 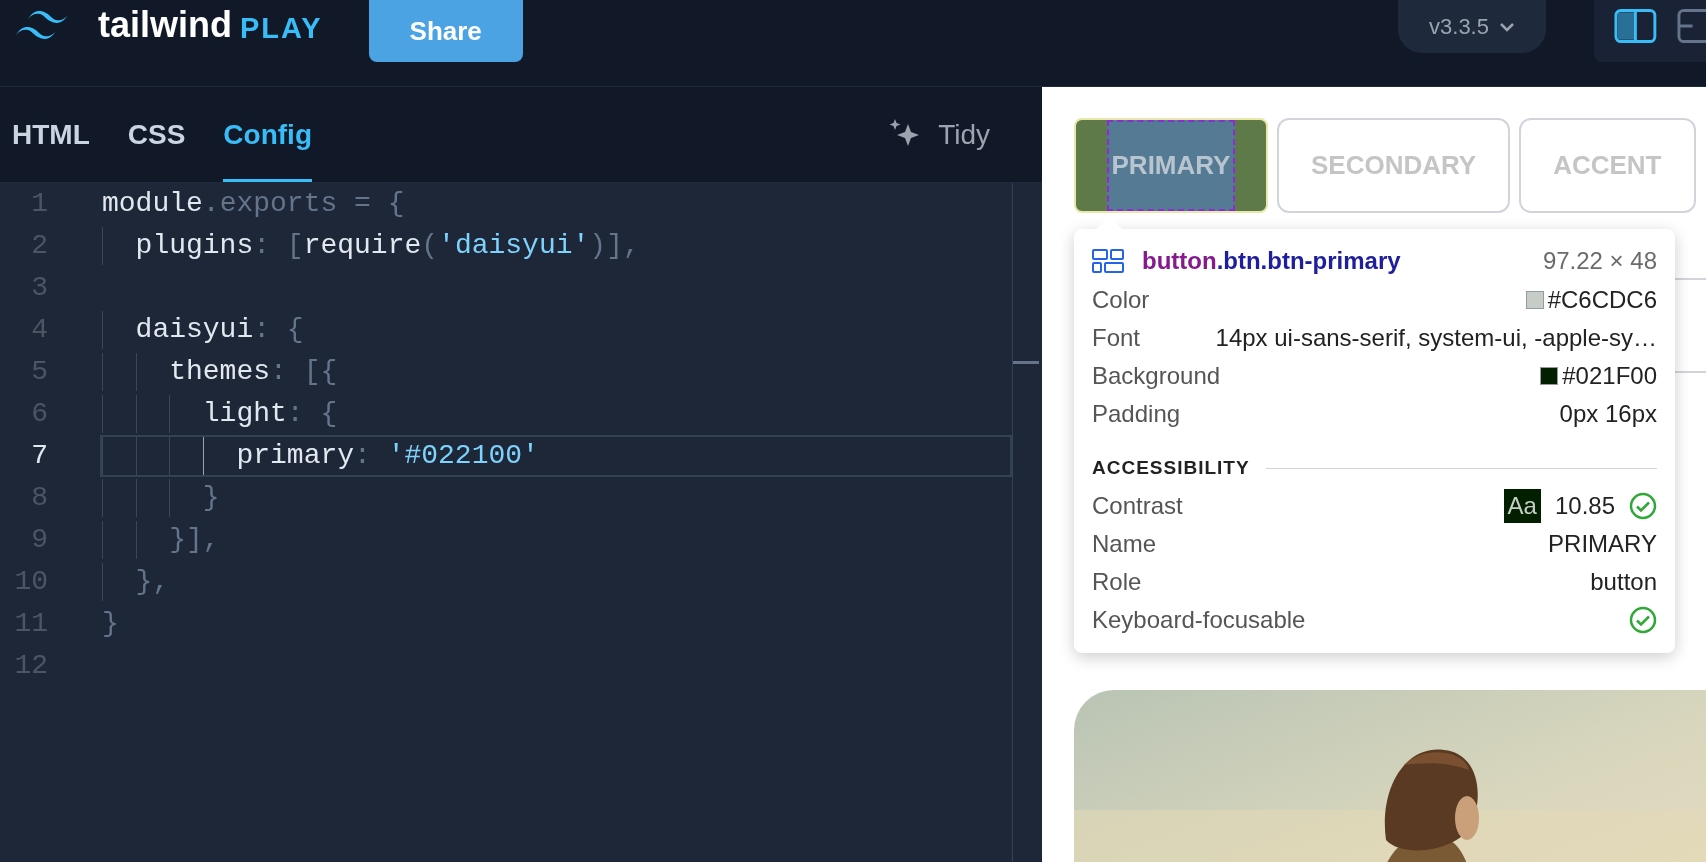 I want to click on layout-icon, so click(x=1691, y=26).